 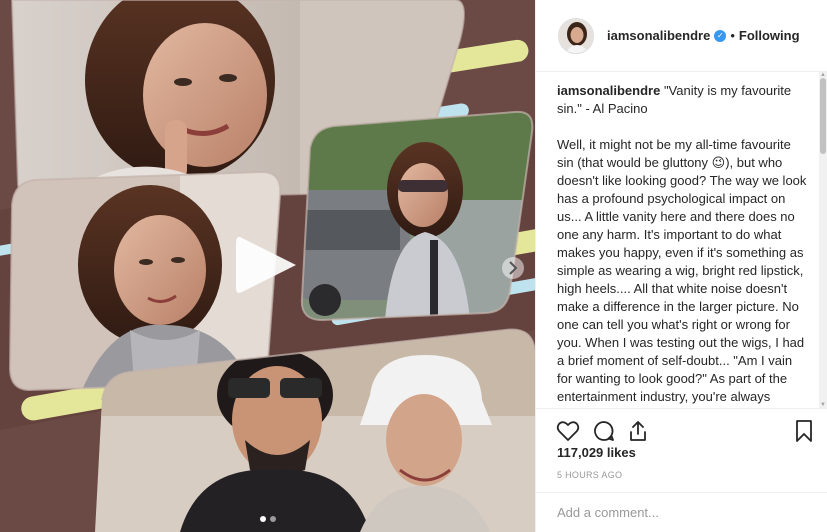 I want to click on like-count: 117,029 likes, so click(x=596, y=452).